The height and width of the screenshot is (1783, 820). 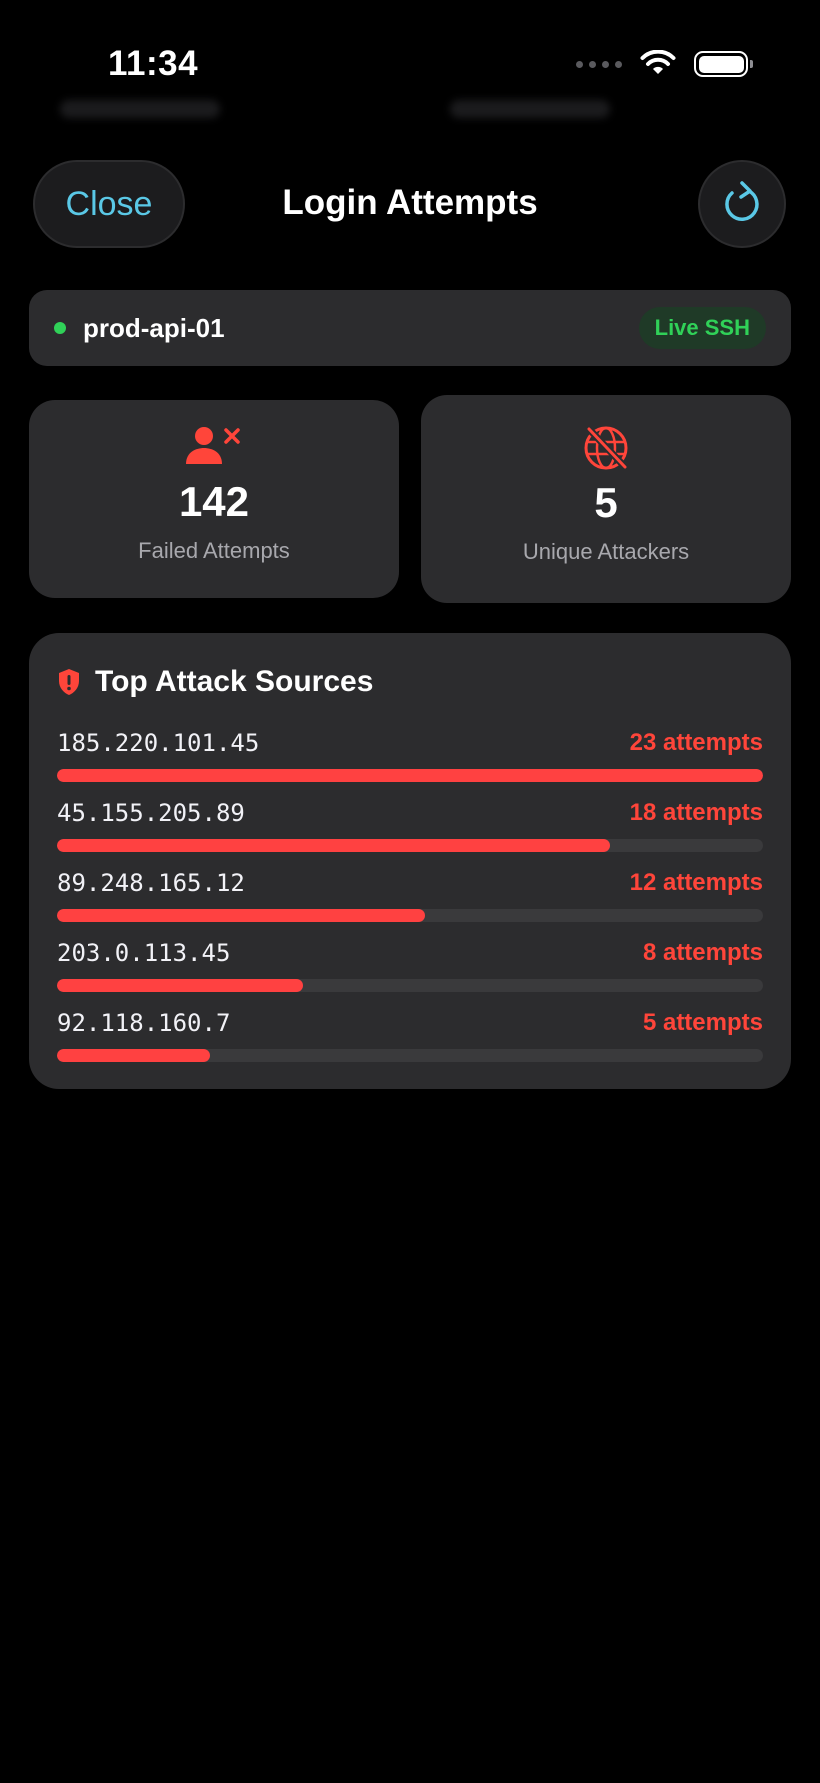 What do you see at coordinates (151, 883) in the screenshot?
I see `source-ip: 89.248.165.12` at bounding box center [151, 883].